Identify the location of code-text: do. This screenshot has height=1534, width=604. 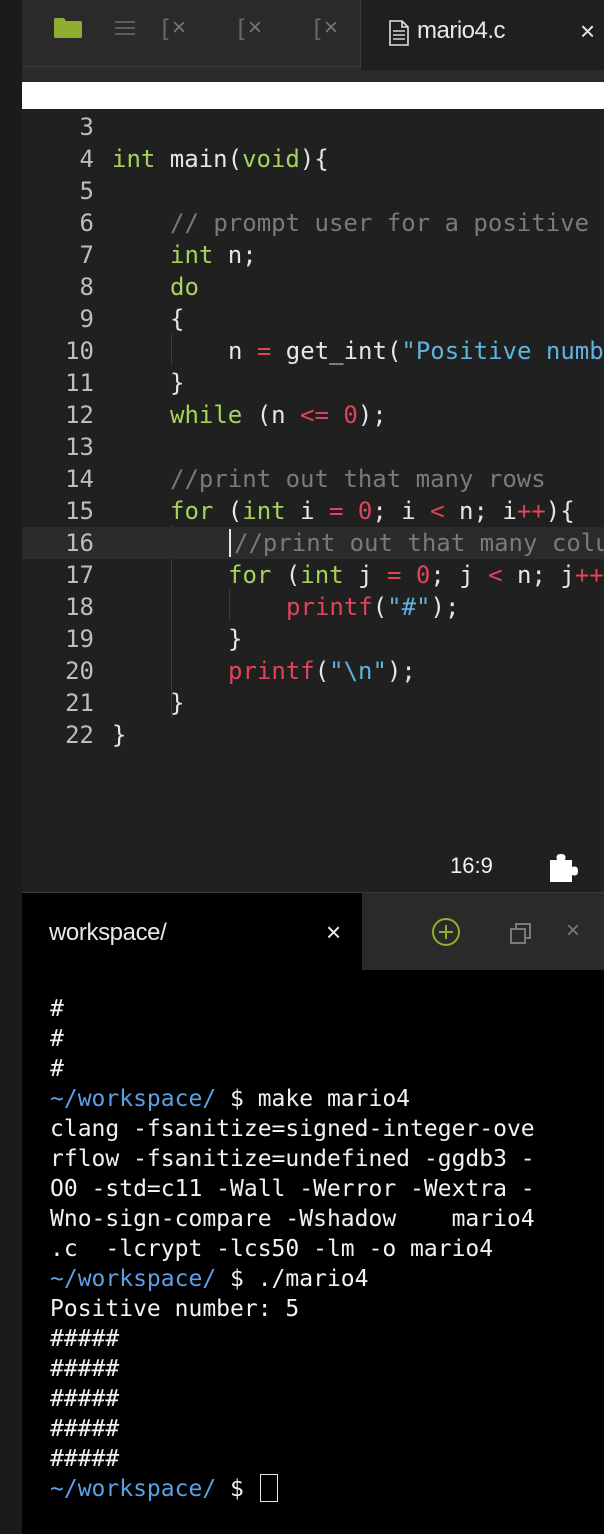
(184, 287).